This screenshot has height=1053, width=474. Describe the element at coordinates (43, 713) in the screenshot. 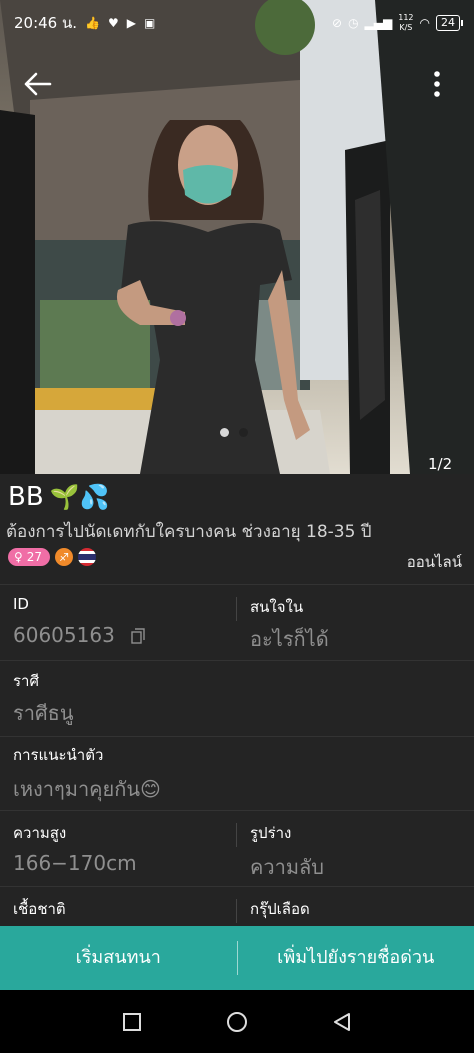

I see `zodiac-value: ราศีธนู` at that location.